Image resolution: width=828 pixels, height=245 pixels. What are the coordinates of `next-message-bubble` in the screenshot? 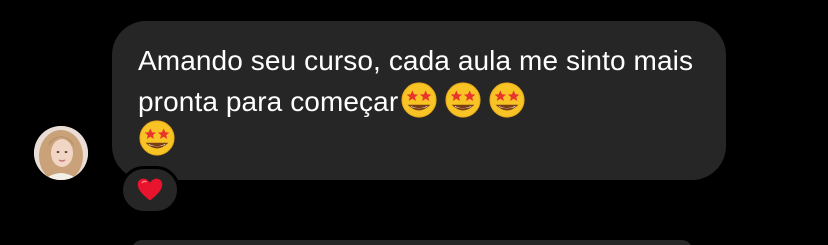 It's located at (412, 242).